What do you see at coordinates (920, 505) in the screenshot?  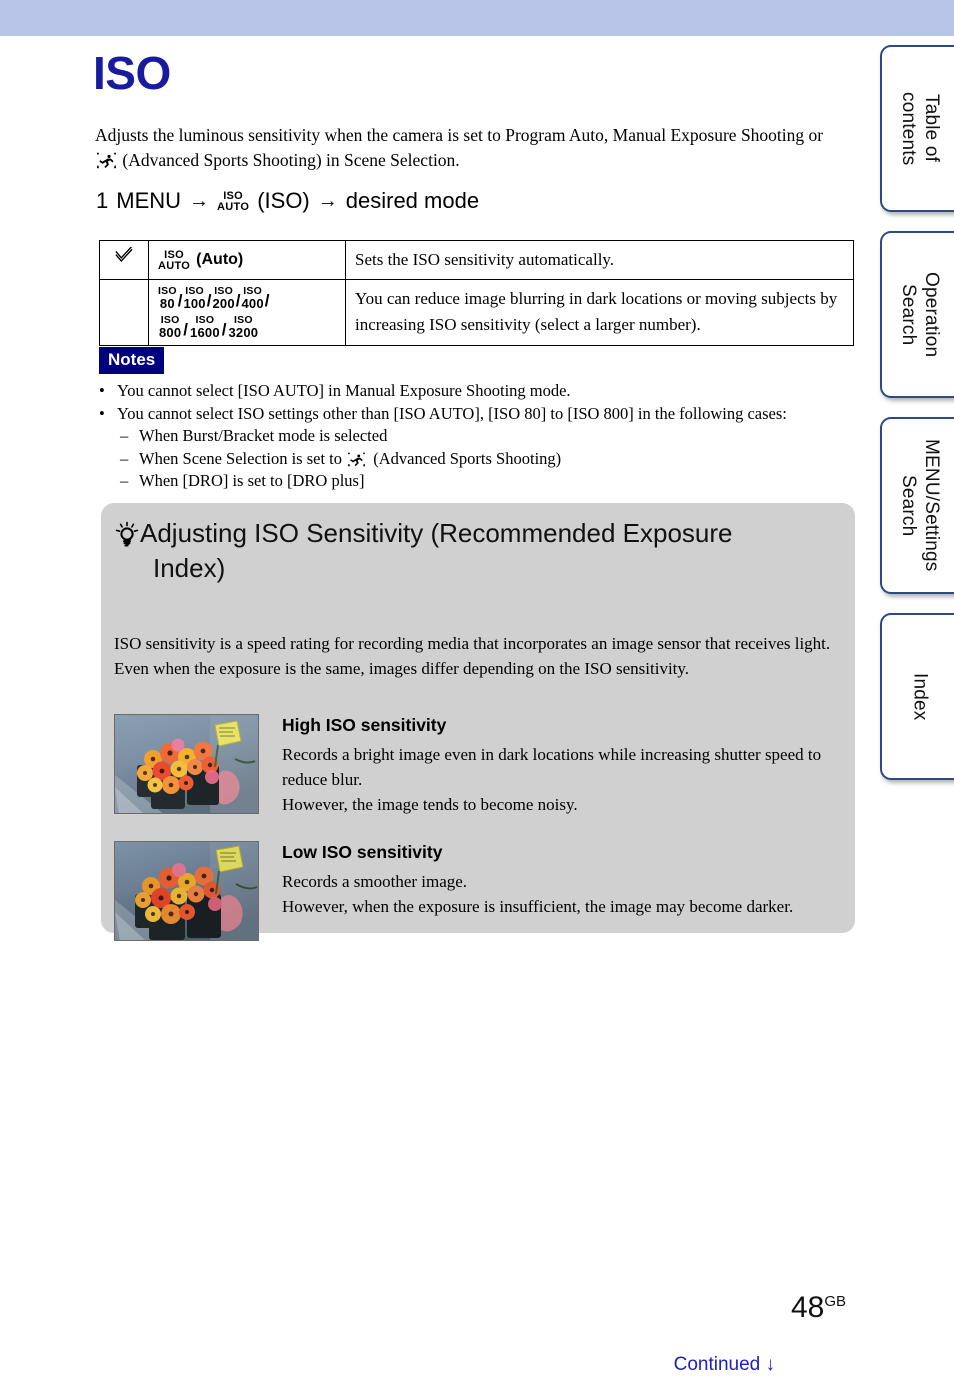 I see `sidebar-item-label: MENU/Settings Search` at bounding box center [920, 505].